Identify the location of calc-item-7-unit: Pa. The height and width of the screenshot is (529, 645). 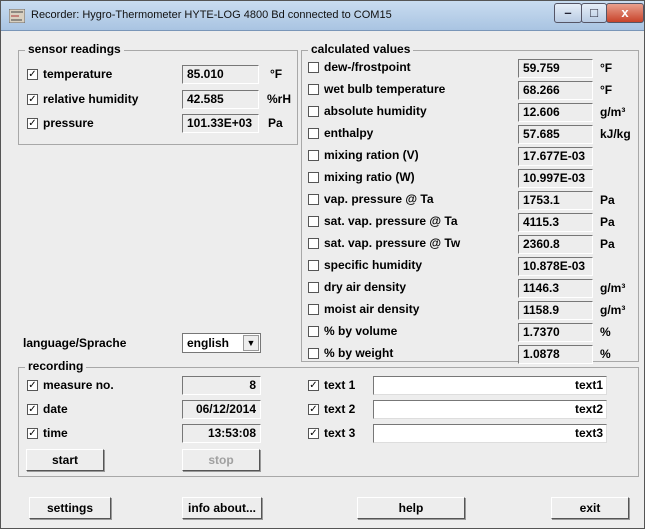
(607, 200).